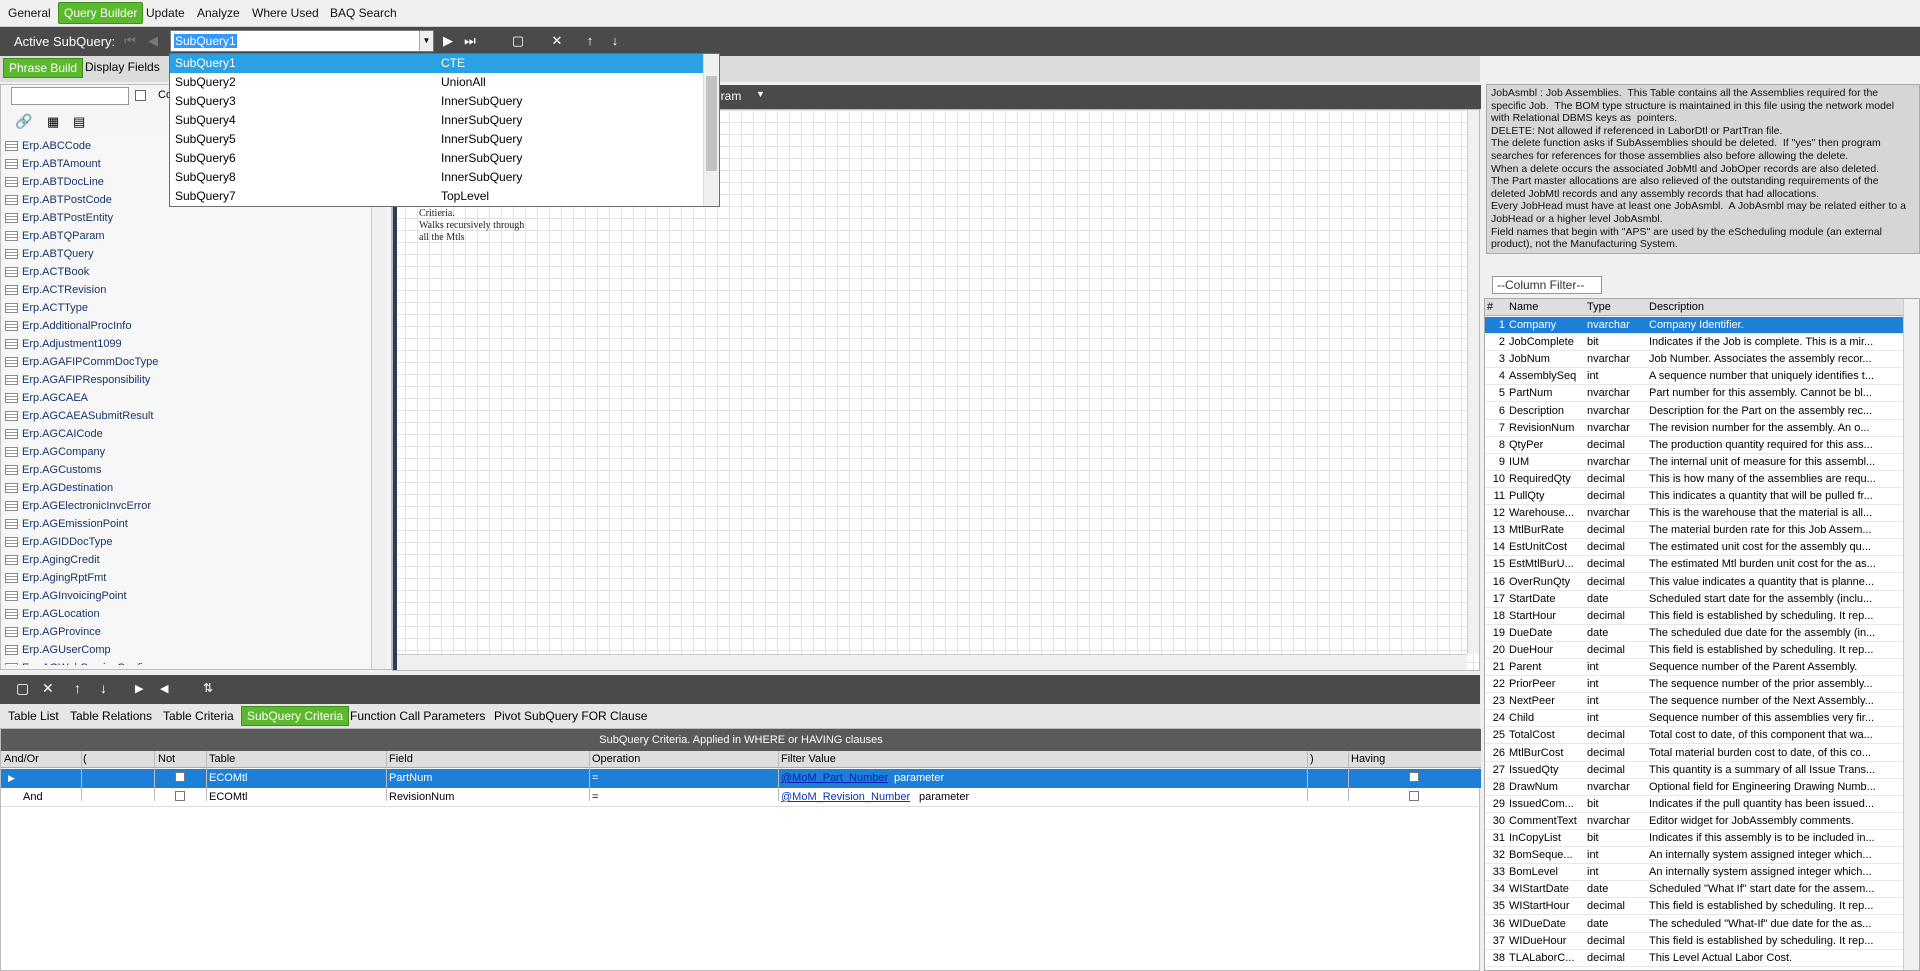  I want to click on col-not: Not, so click(166, 759).